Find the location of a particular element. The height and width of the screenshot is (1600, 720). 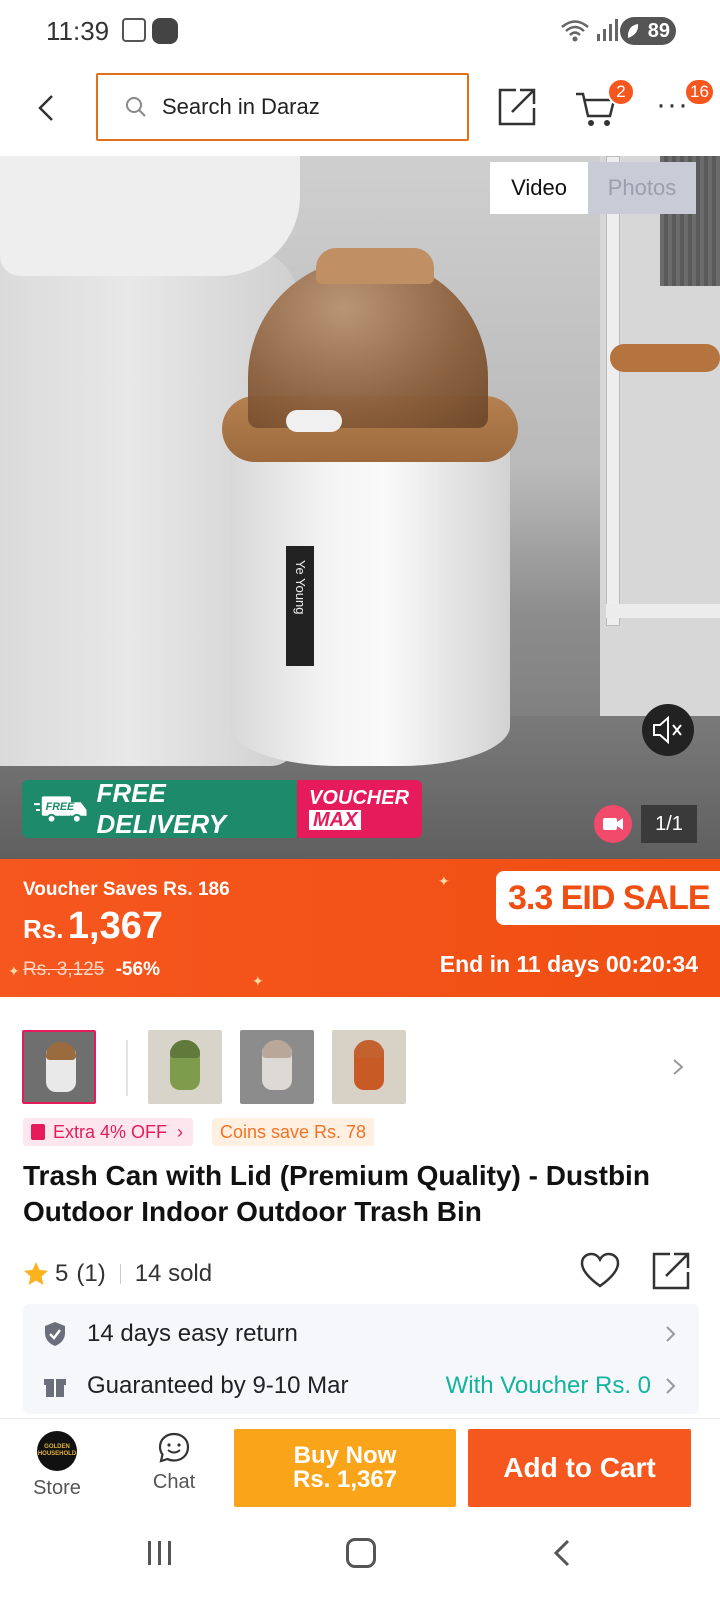

divider is located at coordinates (120, 1274).